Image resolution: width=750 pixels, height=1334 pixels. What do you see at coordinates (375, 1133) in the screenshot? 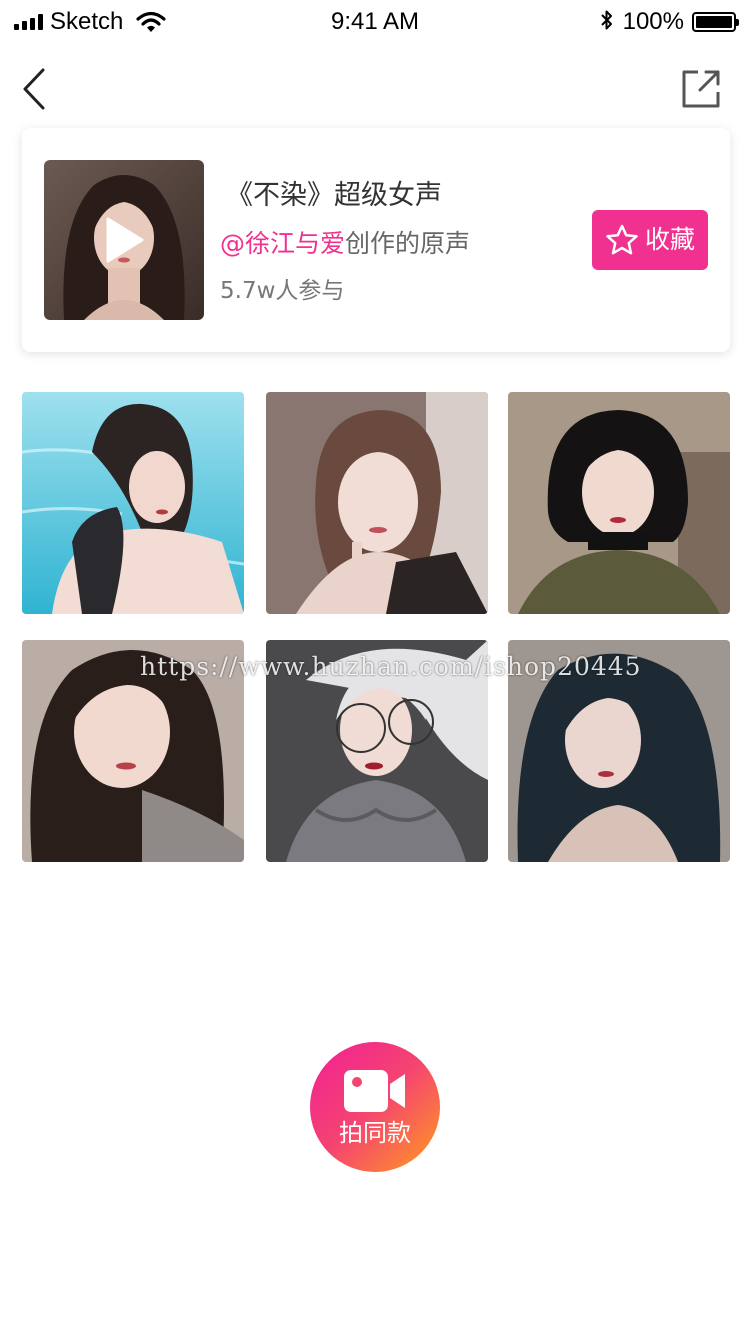
I see `record-label: 拍同款` at bounding box center [375, 1133].